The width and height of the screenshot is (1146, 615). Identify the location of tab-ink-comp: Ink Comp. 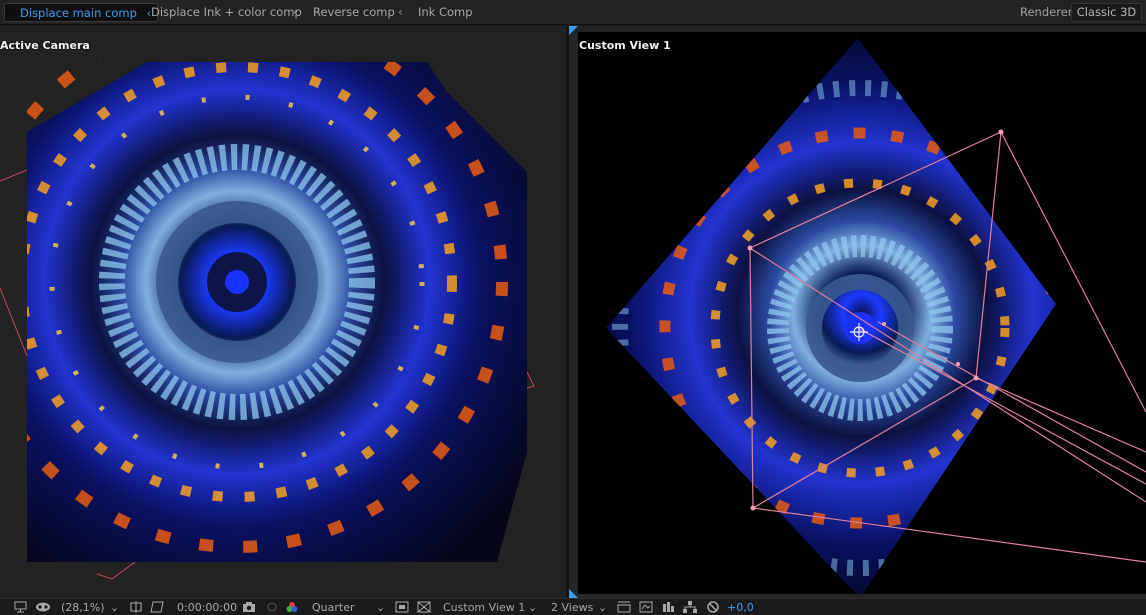
(445, 12).